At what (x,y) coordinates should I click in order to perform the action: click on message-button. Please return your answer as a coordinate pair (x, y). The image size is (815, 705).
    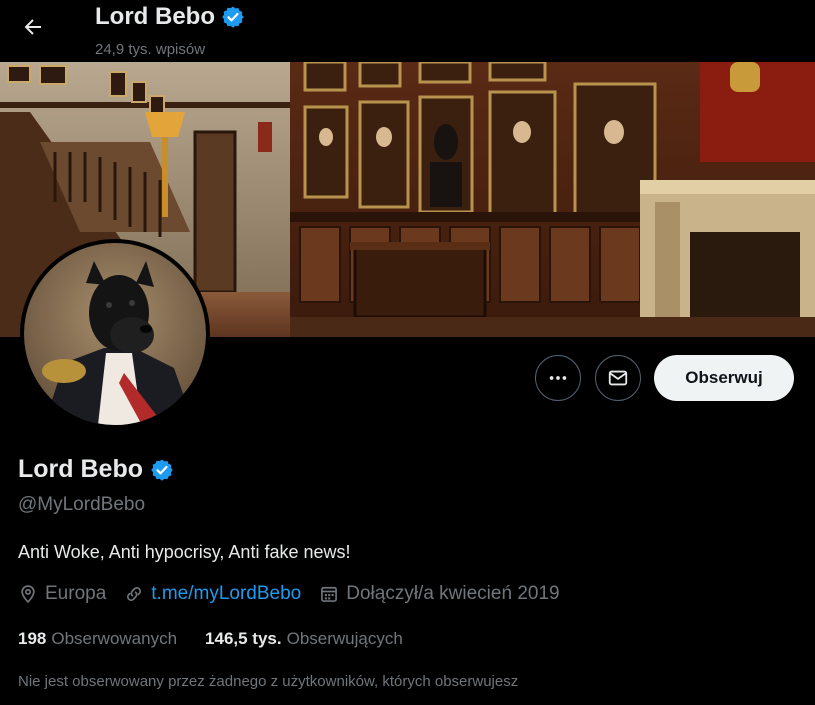
    Looking at the image, I should click on (618, 378).